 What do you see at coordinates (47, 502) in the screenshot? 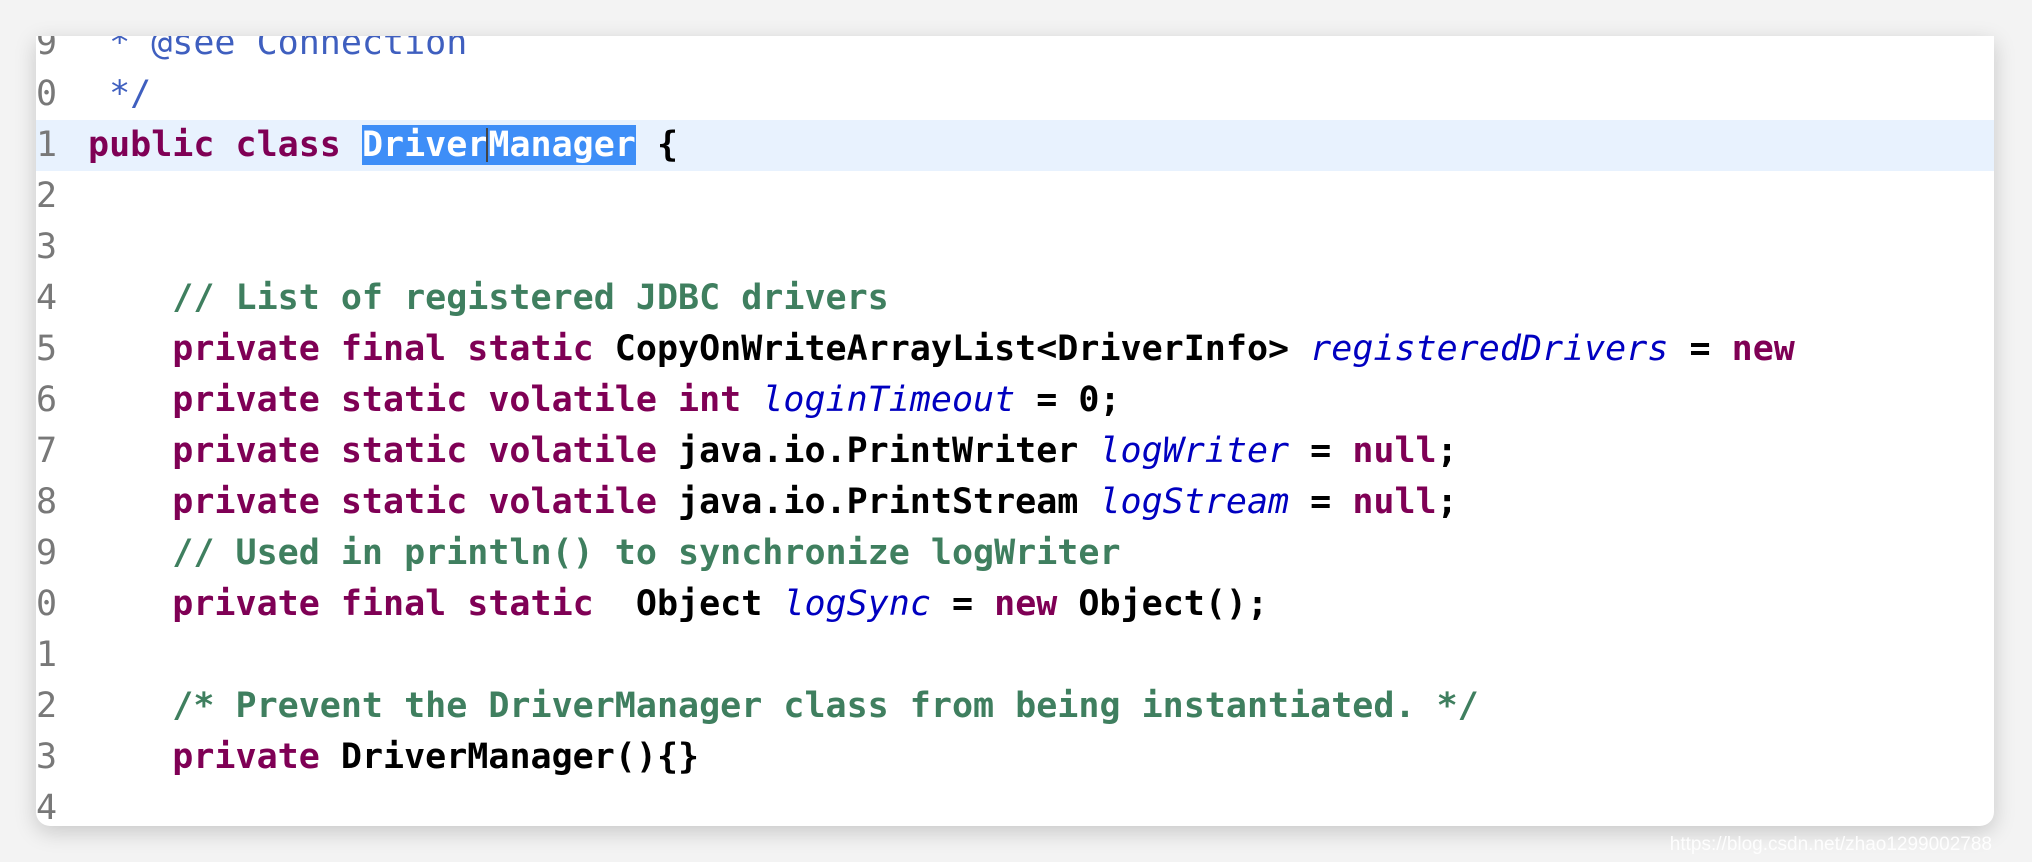
I see `line-number: 8` at bounding box center [47, 502].